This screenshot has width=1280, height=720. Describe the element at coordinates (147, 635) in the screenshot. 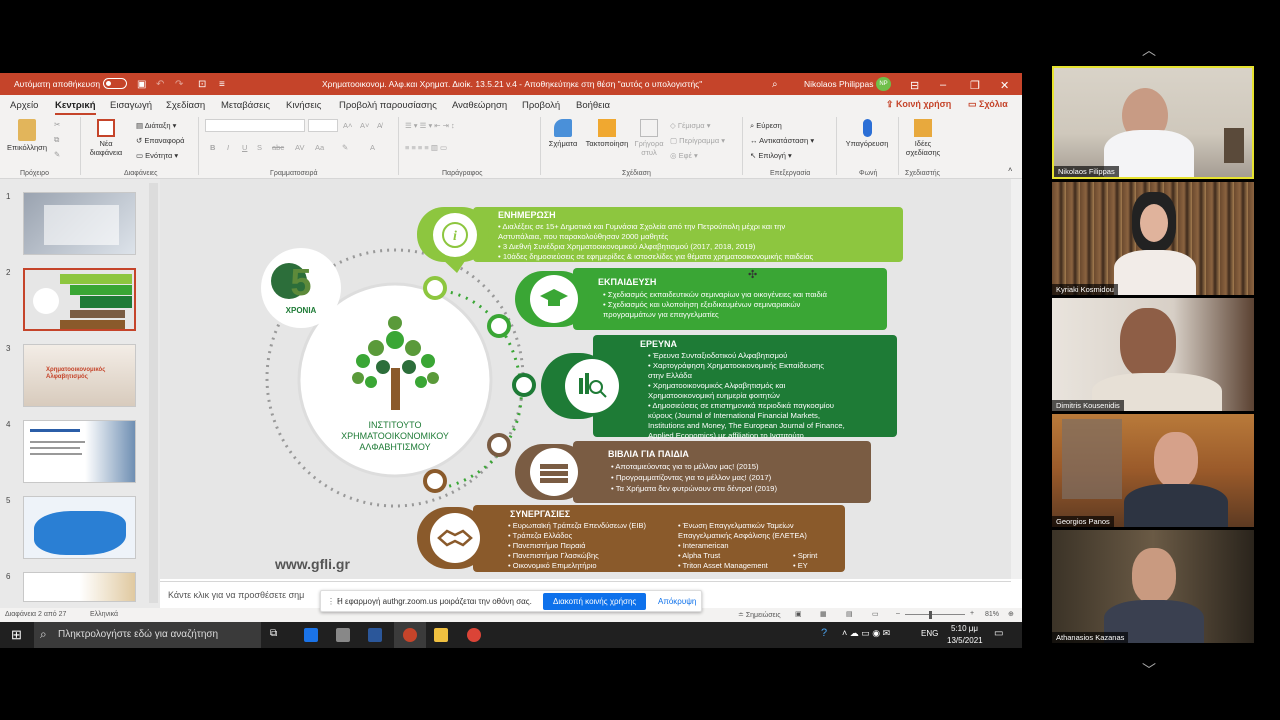

I see `taskbar-search: ⌕ Πληκτρολογήστε εδώ για αναζήτηση` at that location.